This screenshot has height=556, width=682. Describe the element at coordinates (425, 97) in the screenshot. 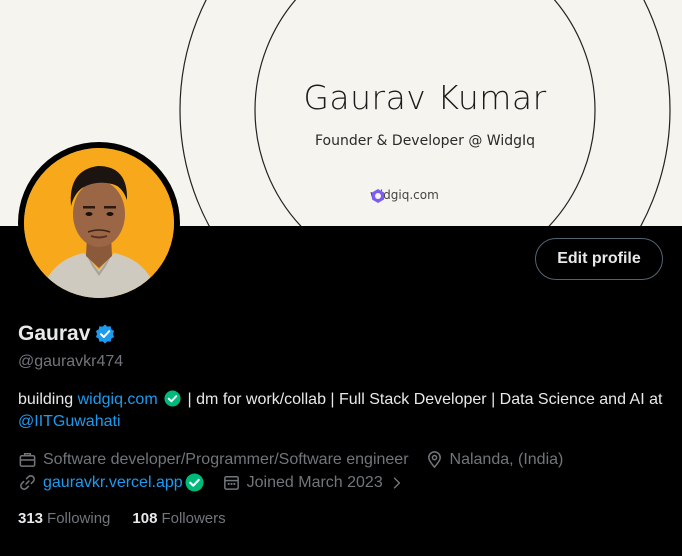

I see `banner-title: Gaurav Kumar` at that location.